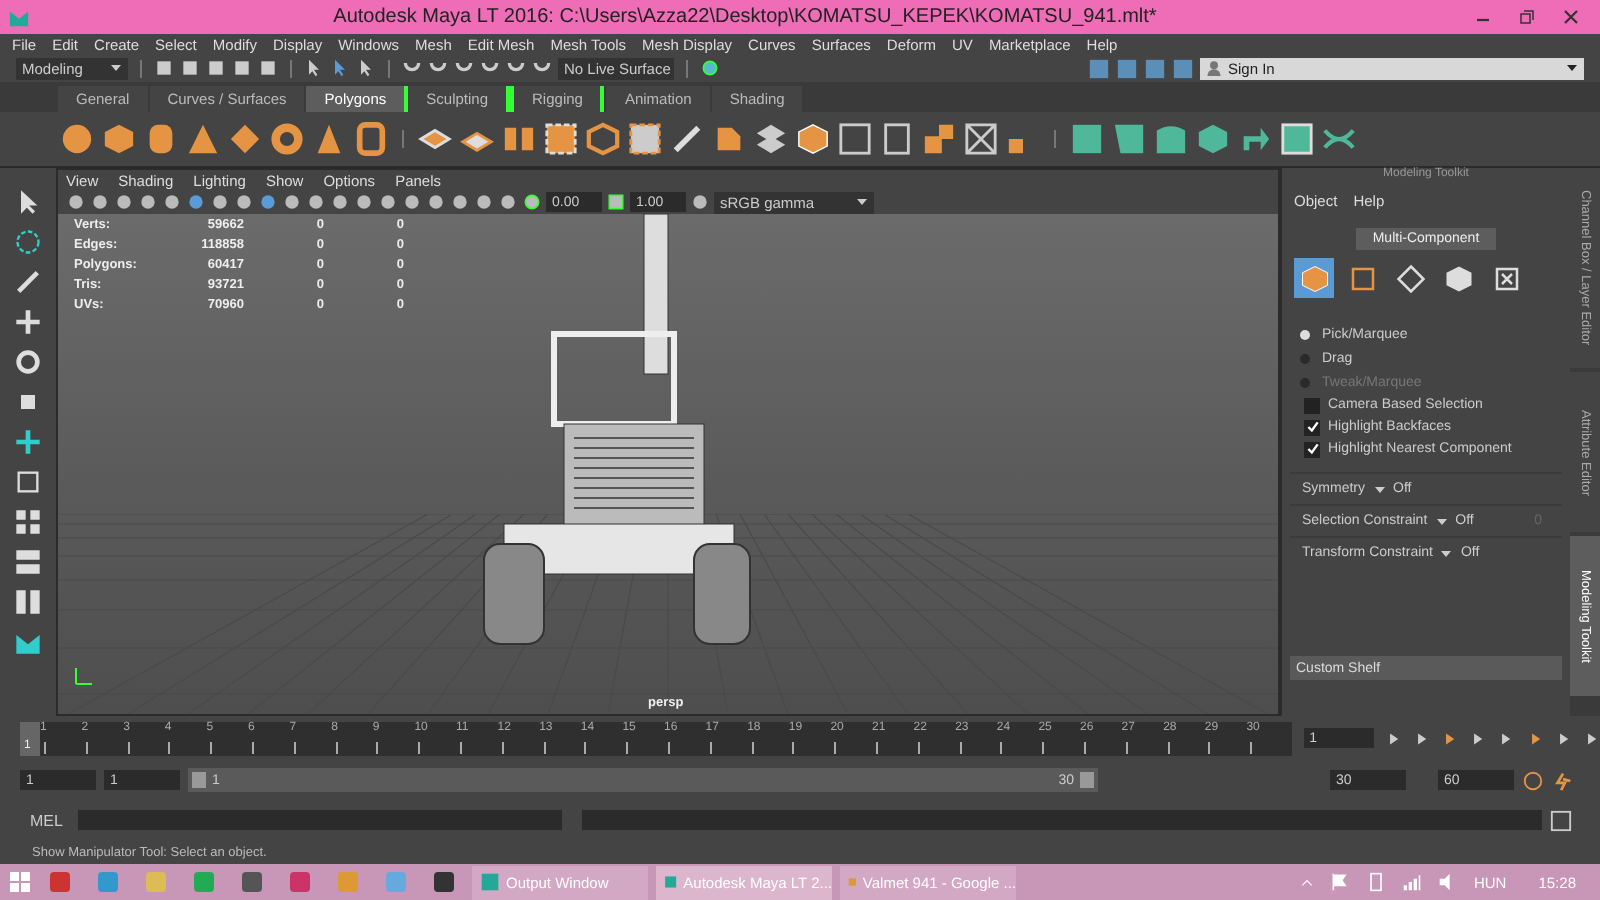 The image size is (1600, 900). What do you see at coordinates (1526, 17) in the screenshot?
I see `restore-icon` at bounding box center [1526, 17].